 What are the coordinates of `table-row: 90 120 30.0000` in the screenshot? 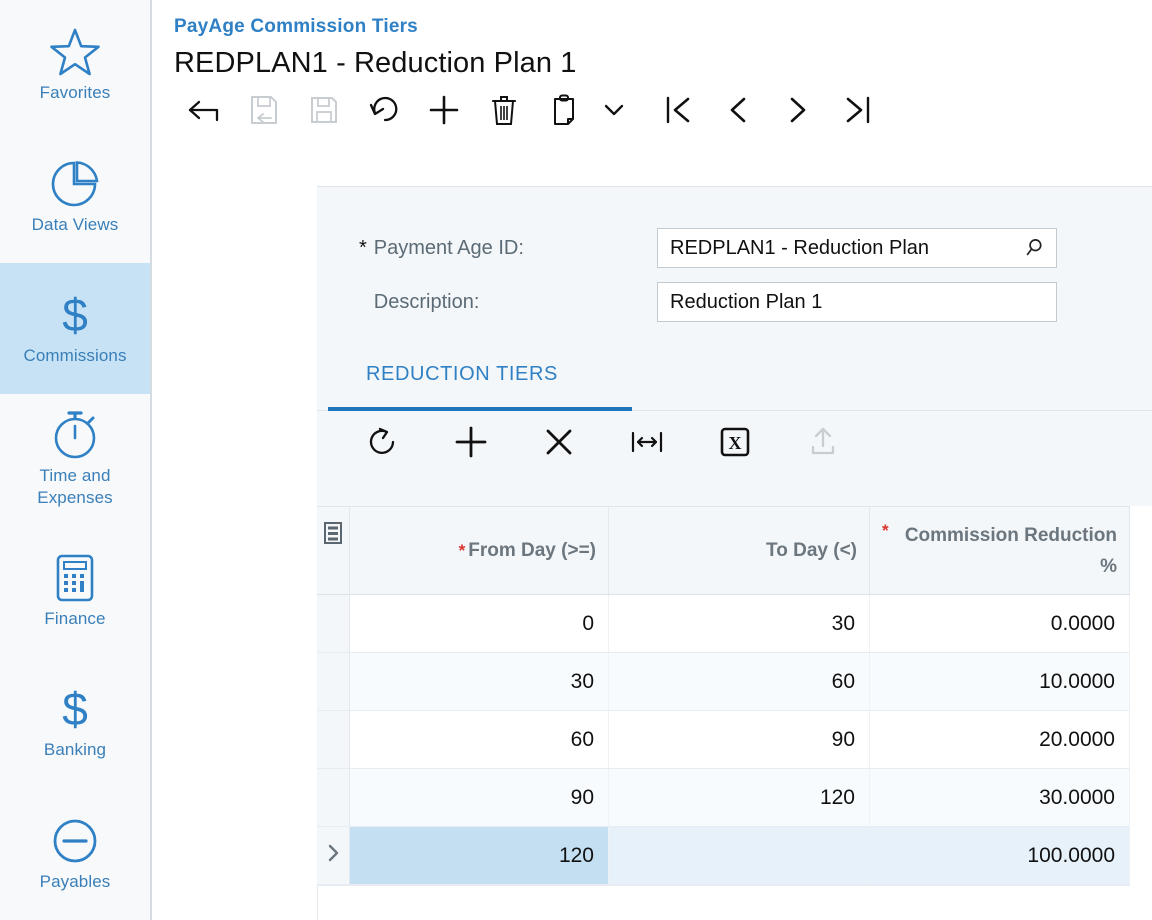 It's located at (723, 798).